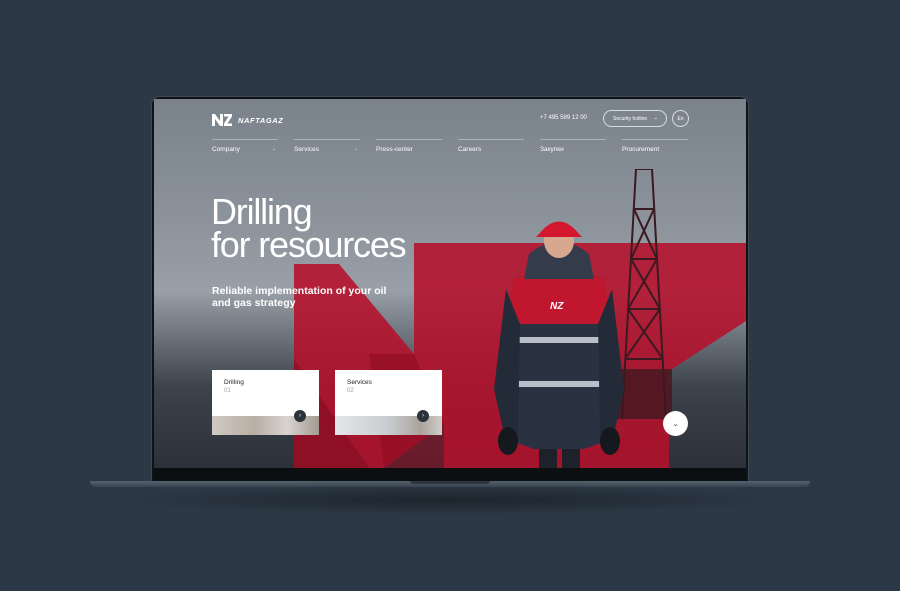 The height and width of the screenshot is (591, 900). I want to click on nav-item-press-center: Press-center, so click(409, 149).